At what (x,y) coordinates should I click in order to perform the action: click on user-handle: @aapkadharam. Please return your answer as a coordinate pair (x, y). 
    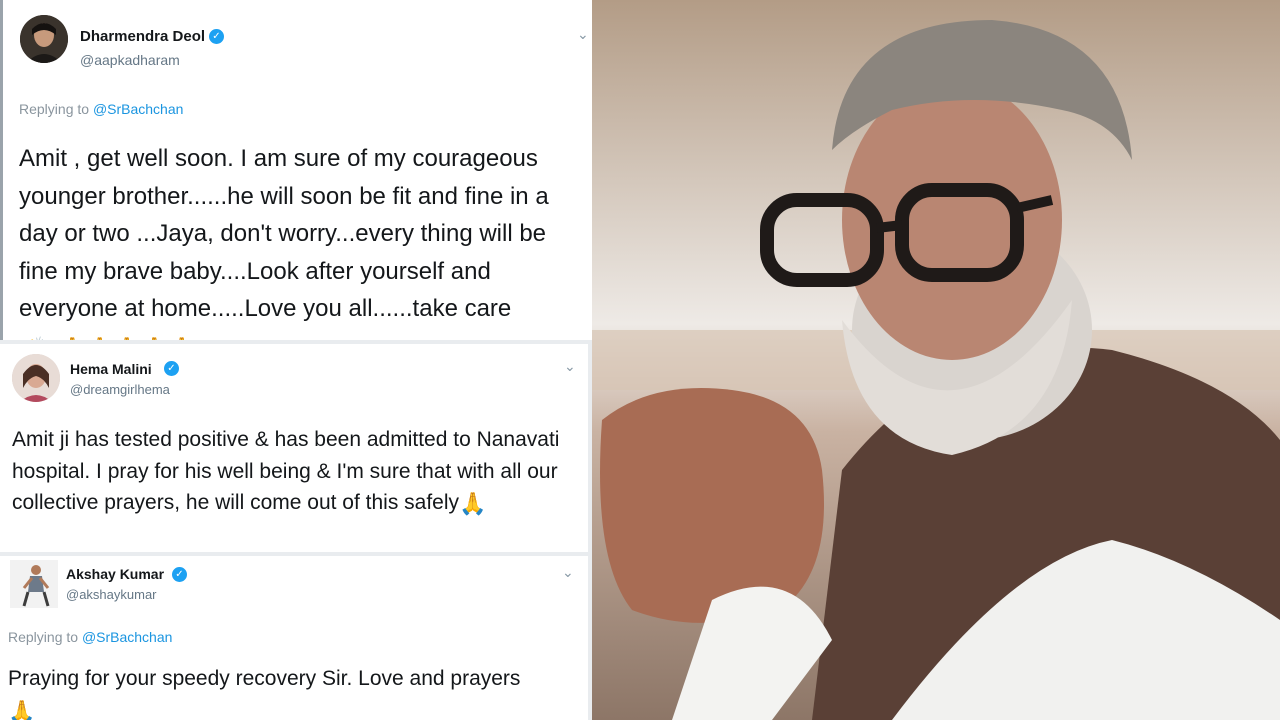
    Looking at the image, I should click on (130, 60).